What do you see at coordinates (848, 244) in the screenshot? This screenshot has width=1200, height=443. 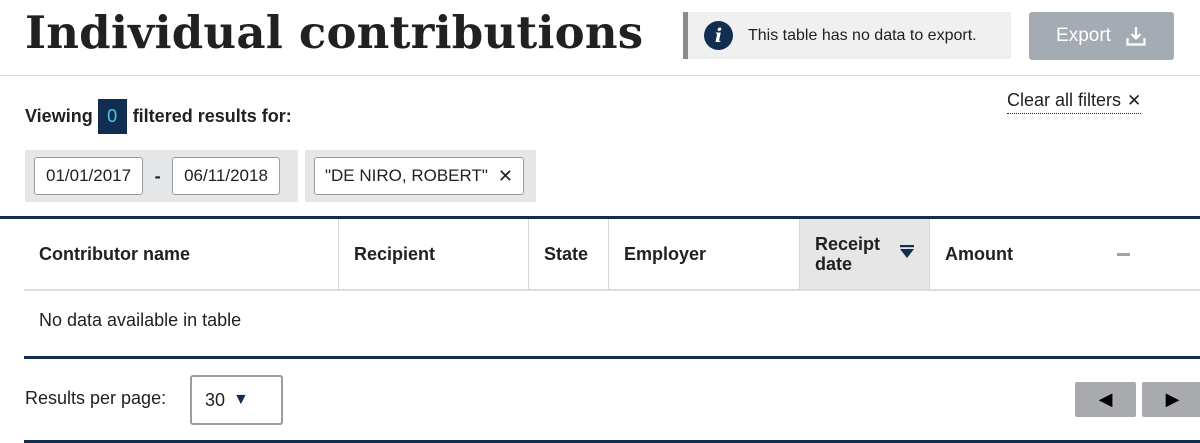 I see `column-label-line1: Receipt` at bounding box center [848, 244].